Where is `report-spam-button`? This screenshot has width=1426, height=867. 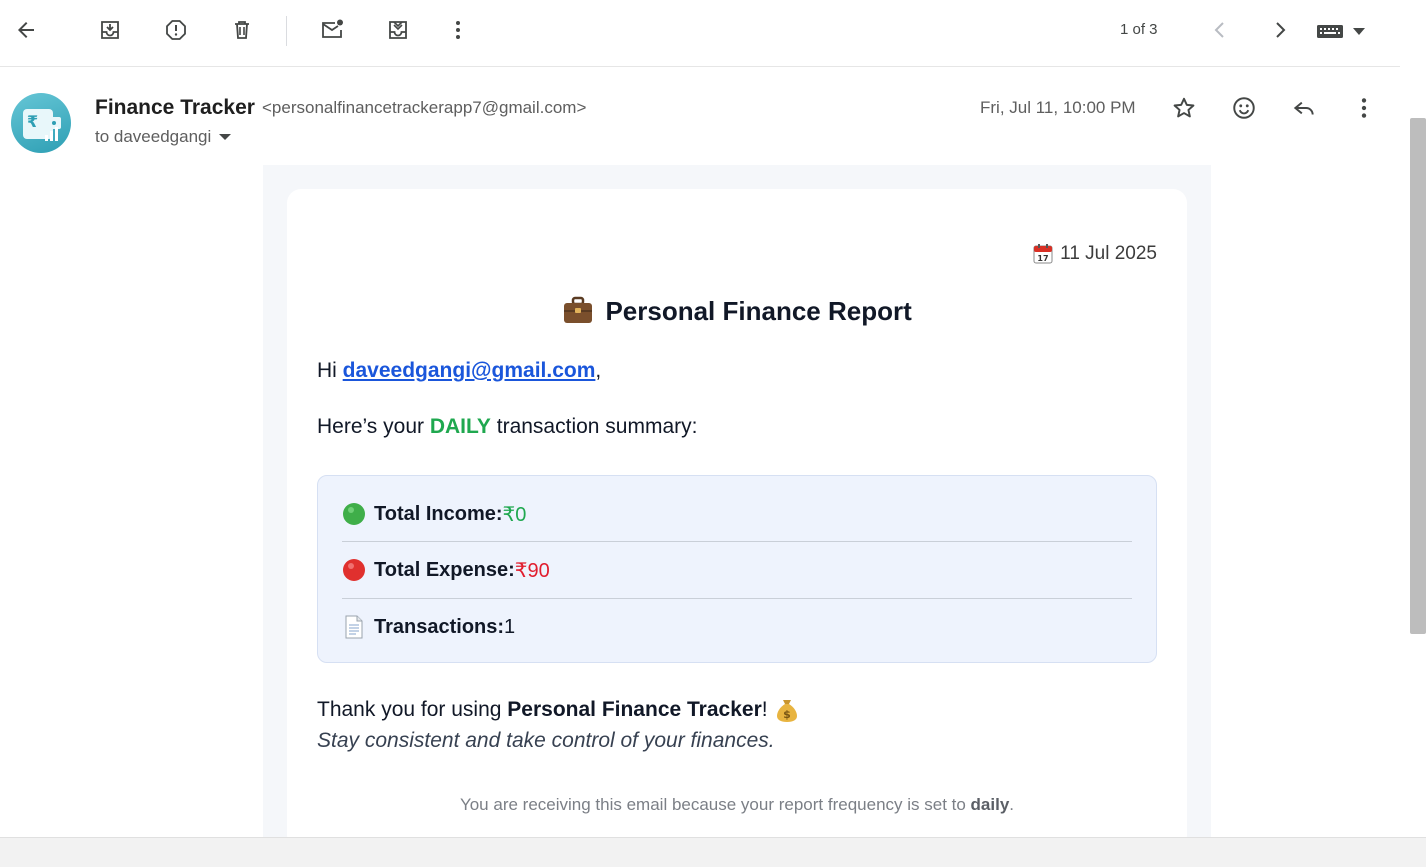
report-spam-button is located at coordinates (176, 30).